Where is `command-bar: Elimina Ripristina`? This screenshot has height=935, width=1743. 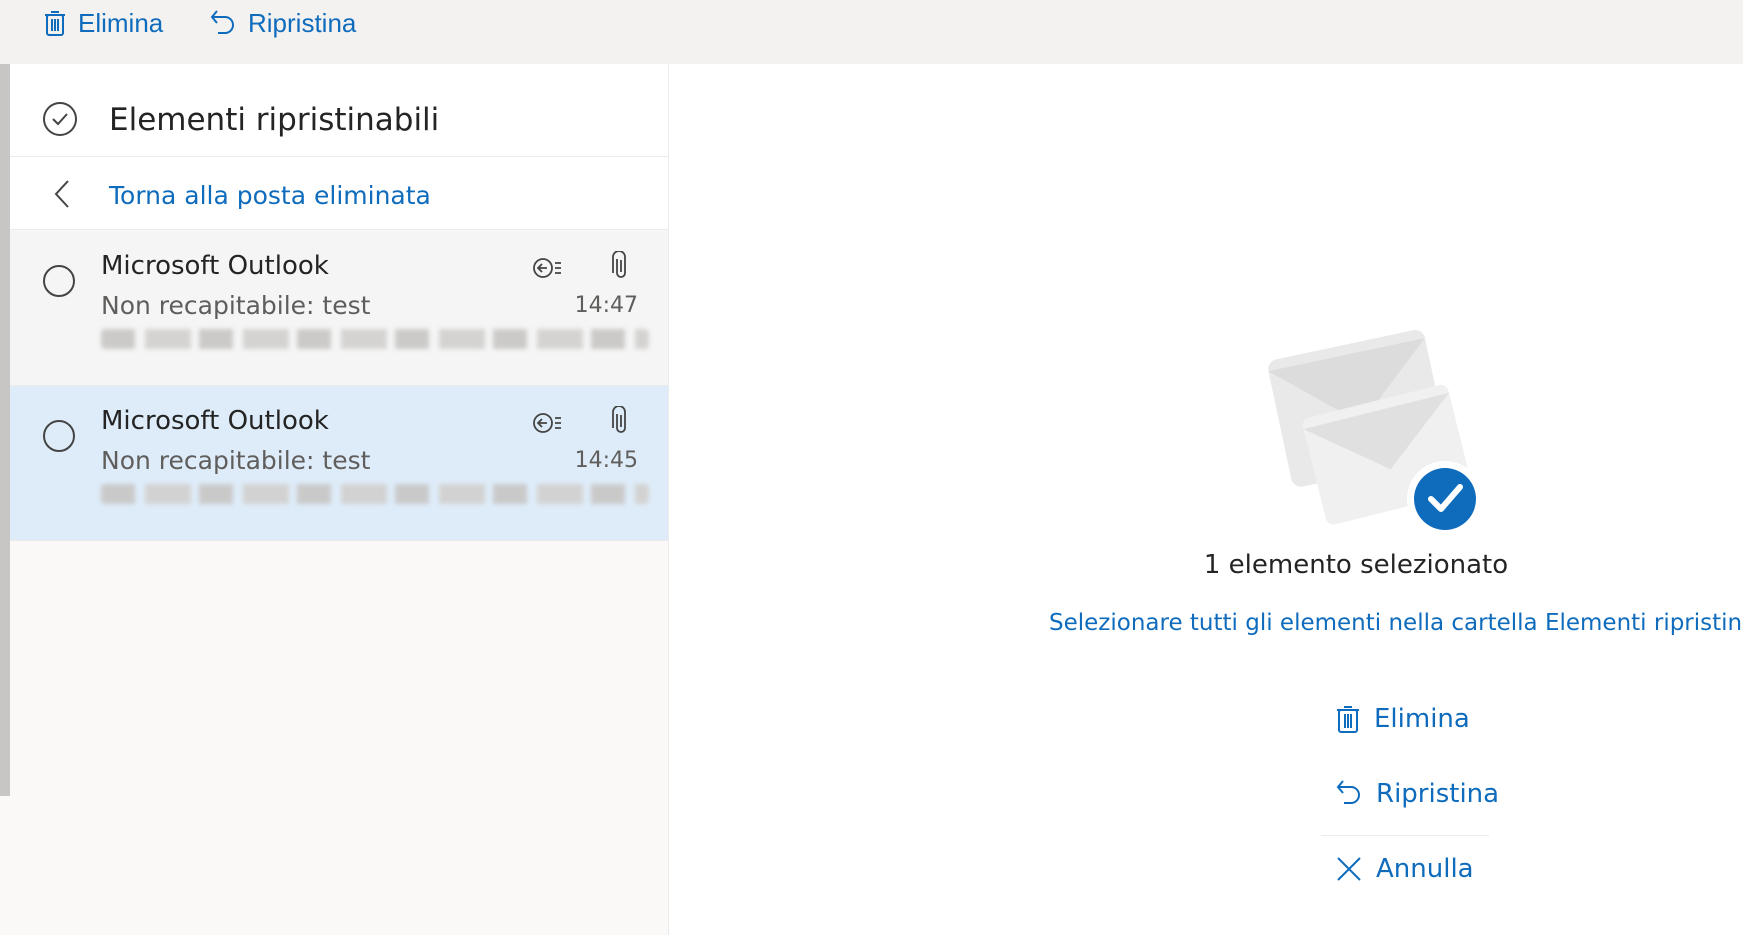
command-bar: Elimina Ripristina is located at coordinates (871, 32).